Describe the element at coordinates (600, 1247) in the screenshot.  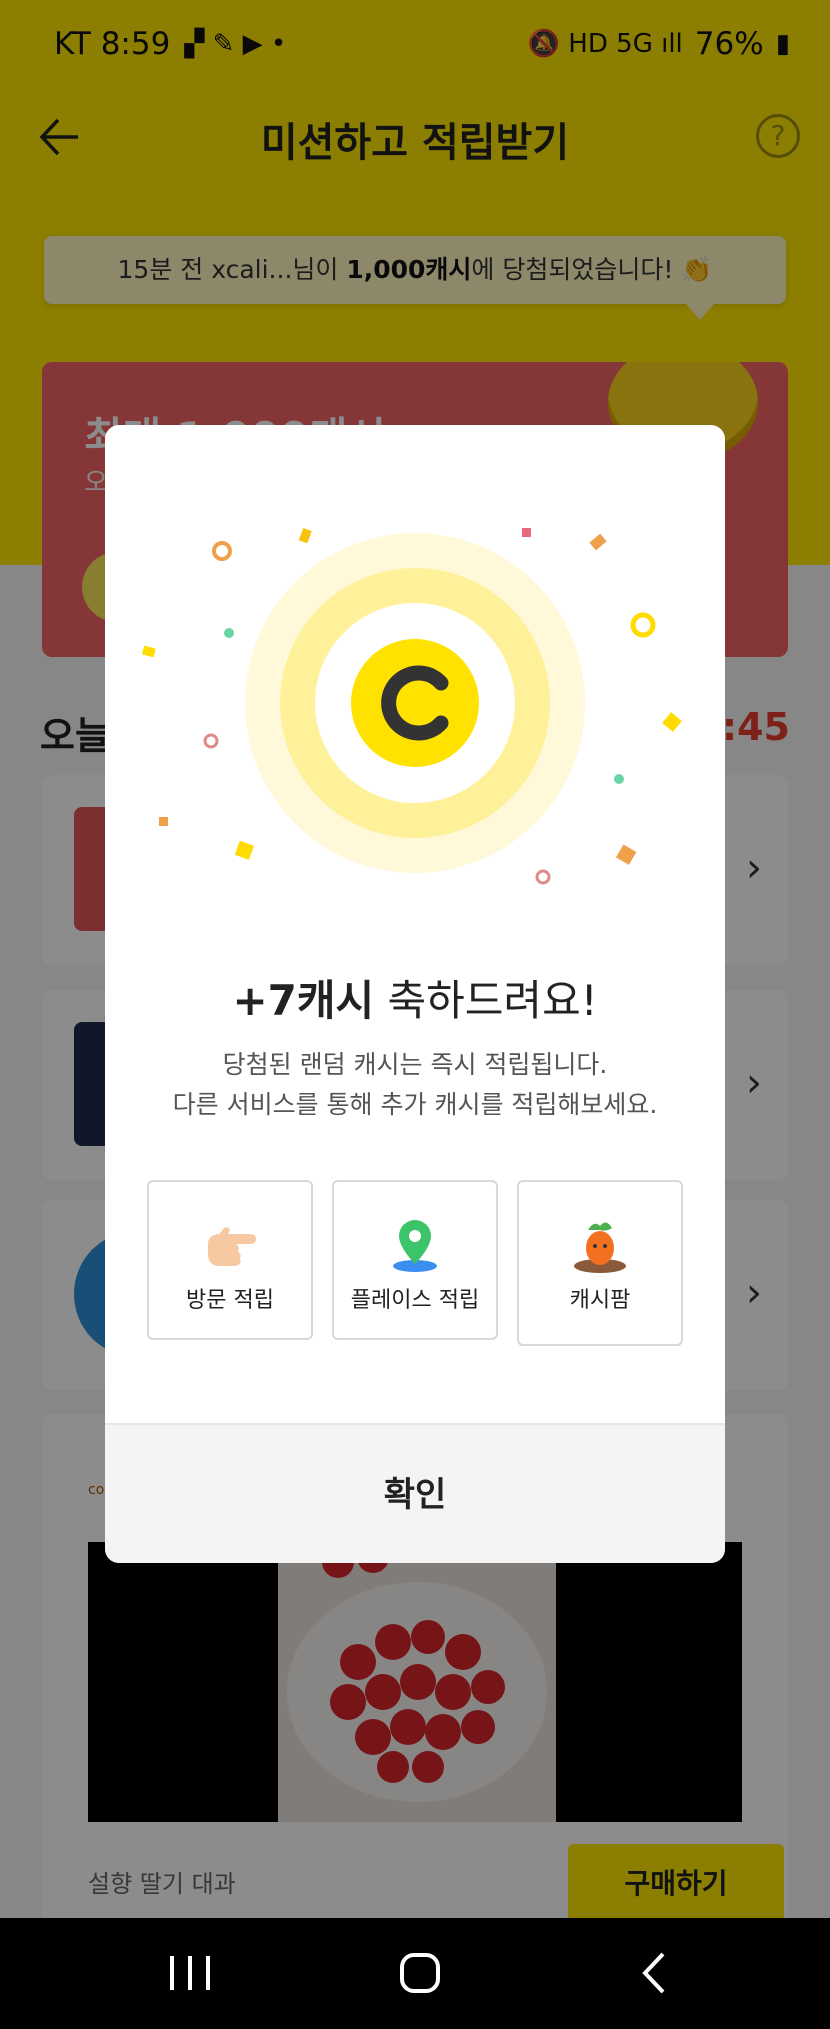
I see `carrot-icon` at that location.